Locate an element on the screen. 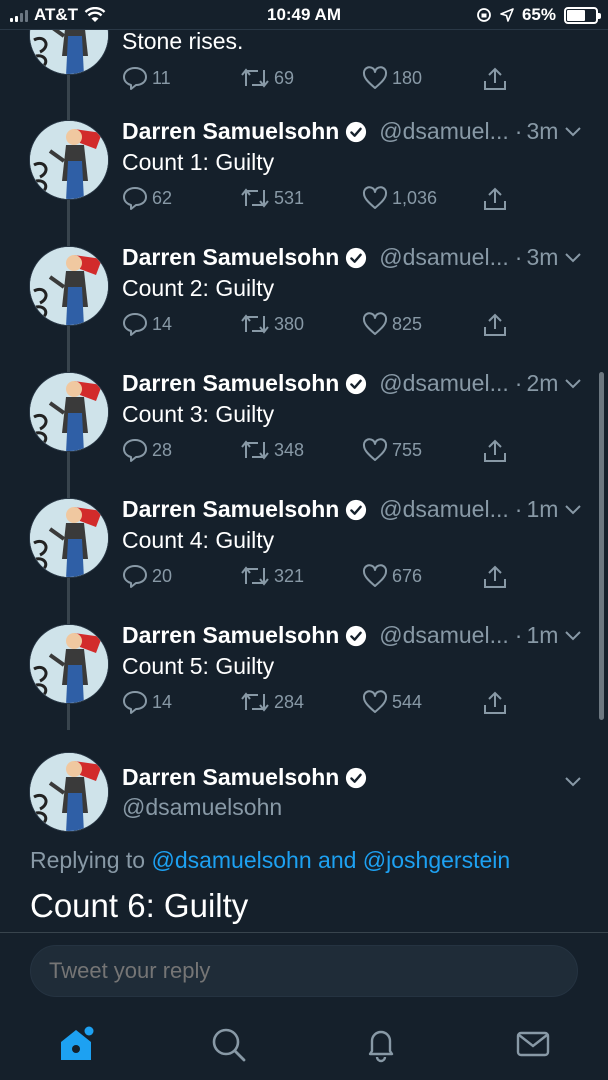  tweet-actions: 62 531 1,036 is located at coordinates (317, 201).